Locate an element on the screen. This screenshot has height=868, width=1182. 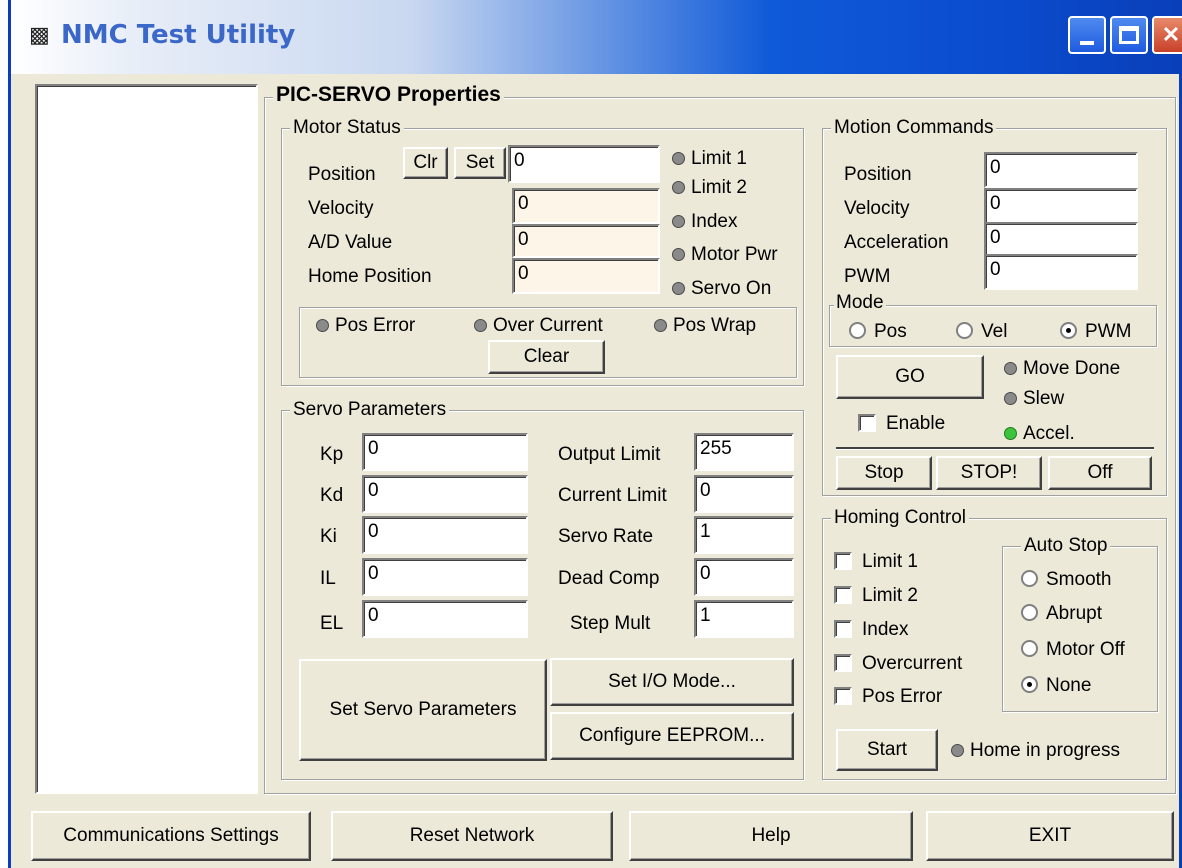
minimize-button is located at coordinates (1087, 35).